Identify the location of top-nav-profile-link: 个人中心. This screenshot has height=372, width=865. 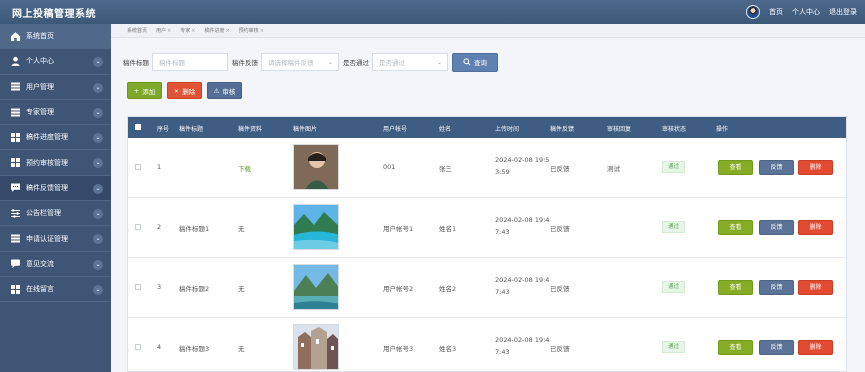
(806, 12).